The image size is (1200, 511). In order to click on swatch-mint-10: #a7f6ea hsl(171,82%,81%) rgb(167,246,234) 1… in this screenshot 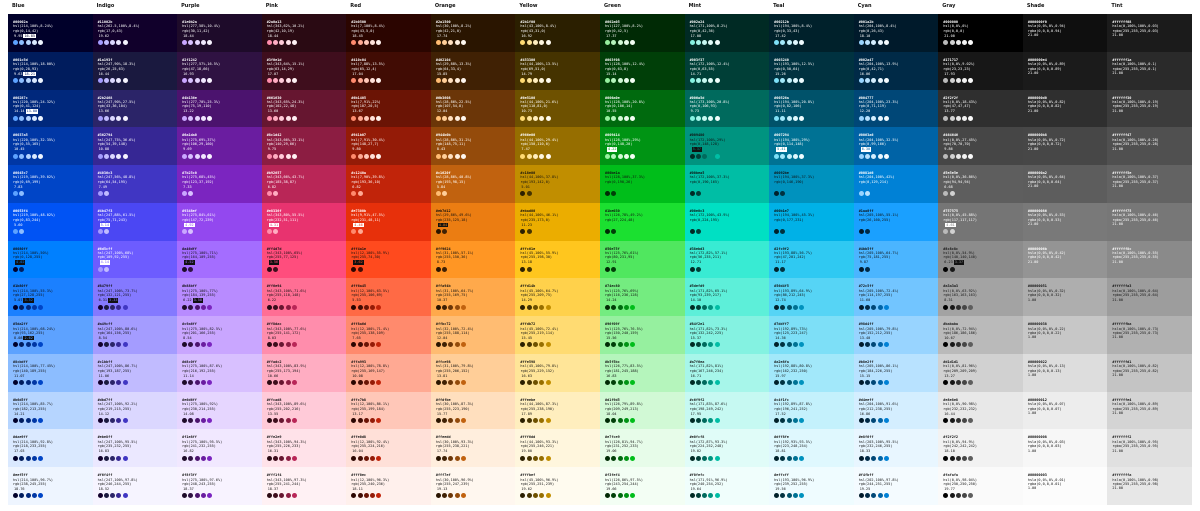, I will do `click(727, 373)`.